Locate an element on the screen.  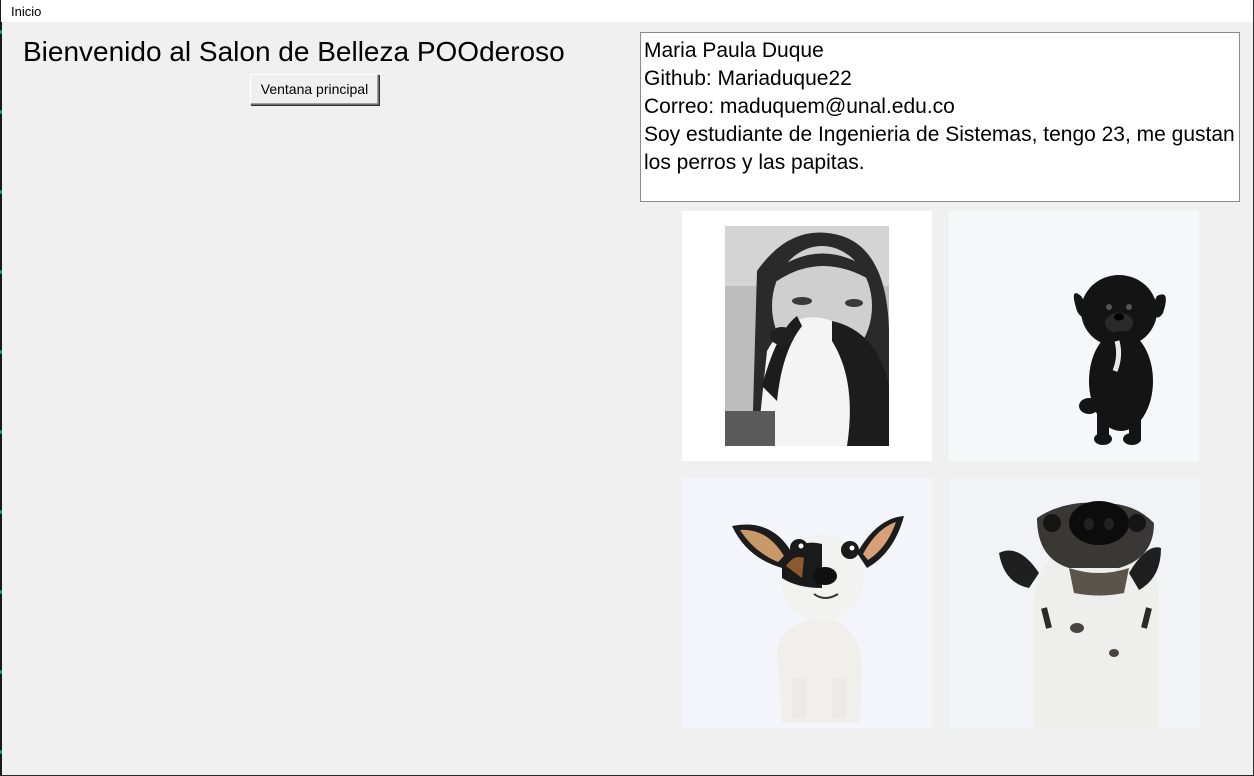
welcome-title: Bienvenido al Salon de Belleza POOderoso is located at coordinates (294, 51).